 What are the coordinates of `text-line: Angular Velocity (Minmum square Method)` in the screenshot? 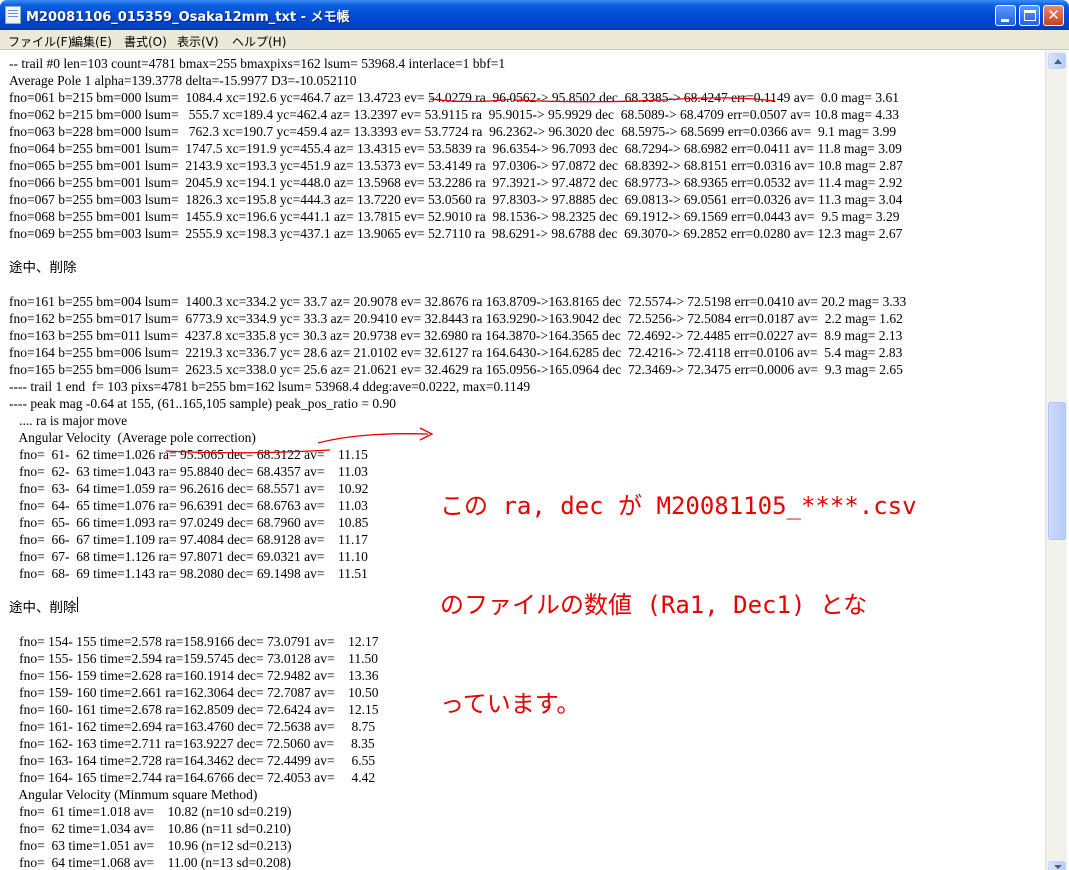 It's located at (133, 794).